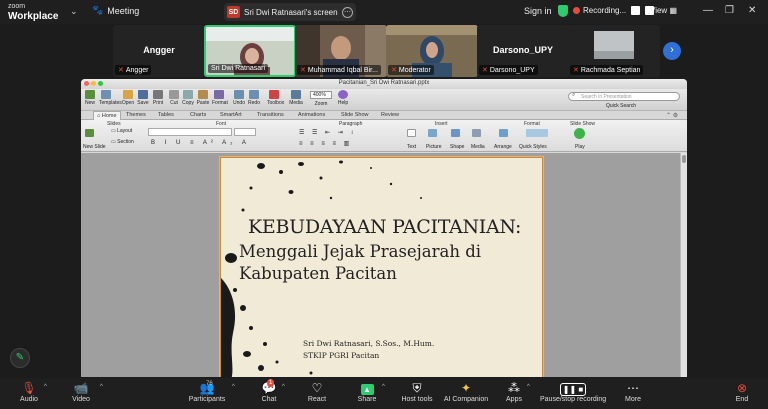  Describe the element at coordinates (143, 98) in the screenshot. I see `tb-save-button: Save` at that location.